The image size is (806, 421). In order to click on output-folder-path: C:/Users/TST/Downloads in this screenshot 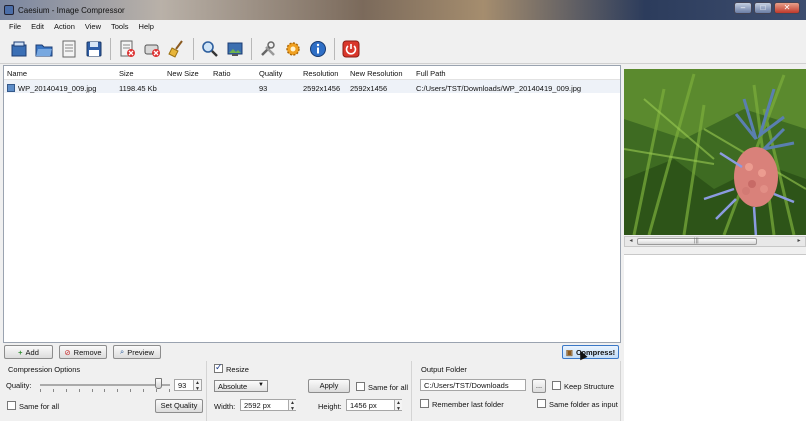, I will do `click(466, 385)`.